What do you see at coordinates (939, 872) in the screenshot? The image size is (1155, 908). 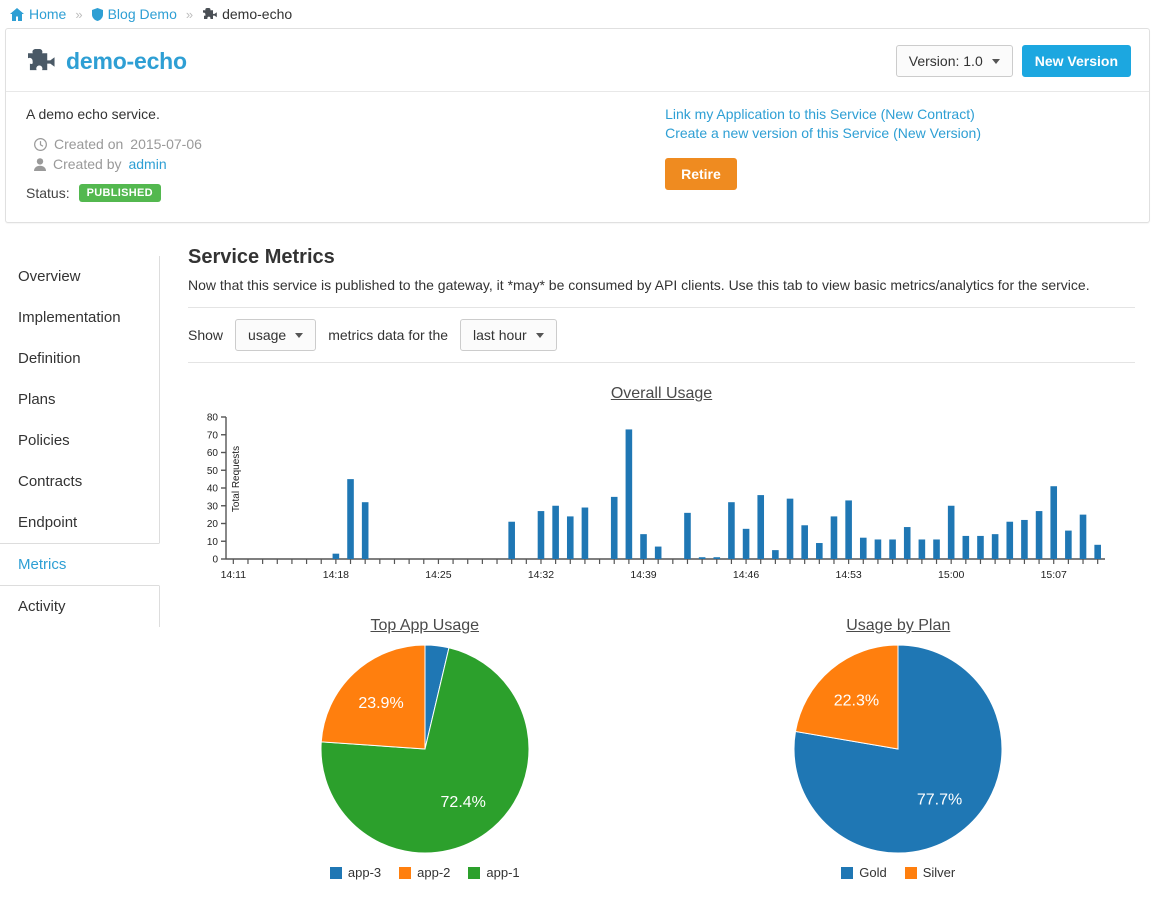 I see `legend-label: Silver` at bounding box center [939, 872].